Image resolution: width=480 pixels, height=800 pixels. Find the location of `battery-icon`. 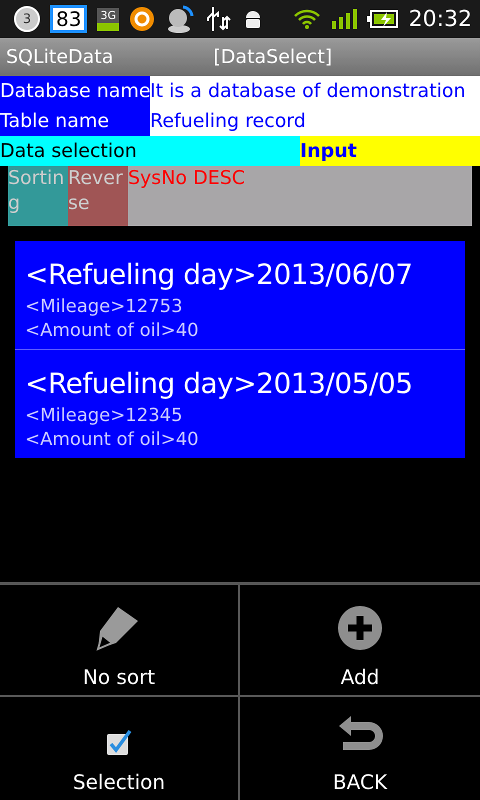

battery-icon is located at coordinates (382, 19).